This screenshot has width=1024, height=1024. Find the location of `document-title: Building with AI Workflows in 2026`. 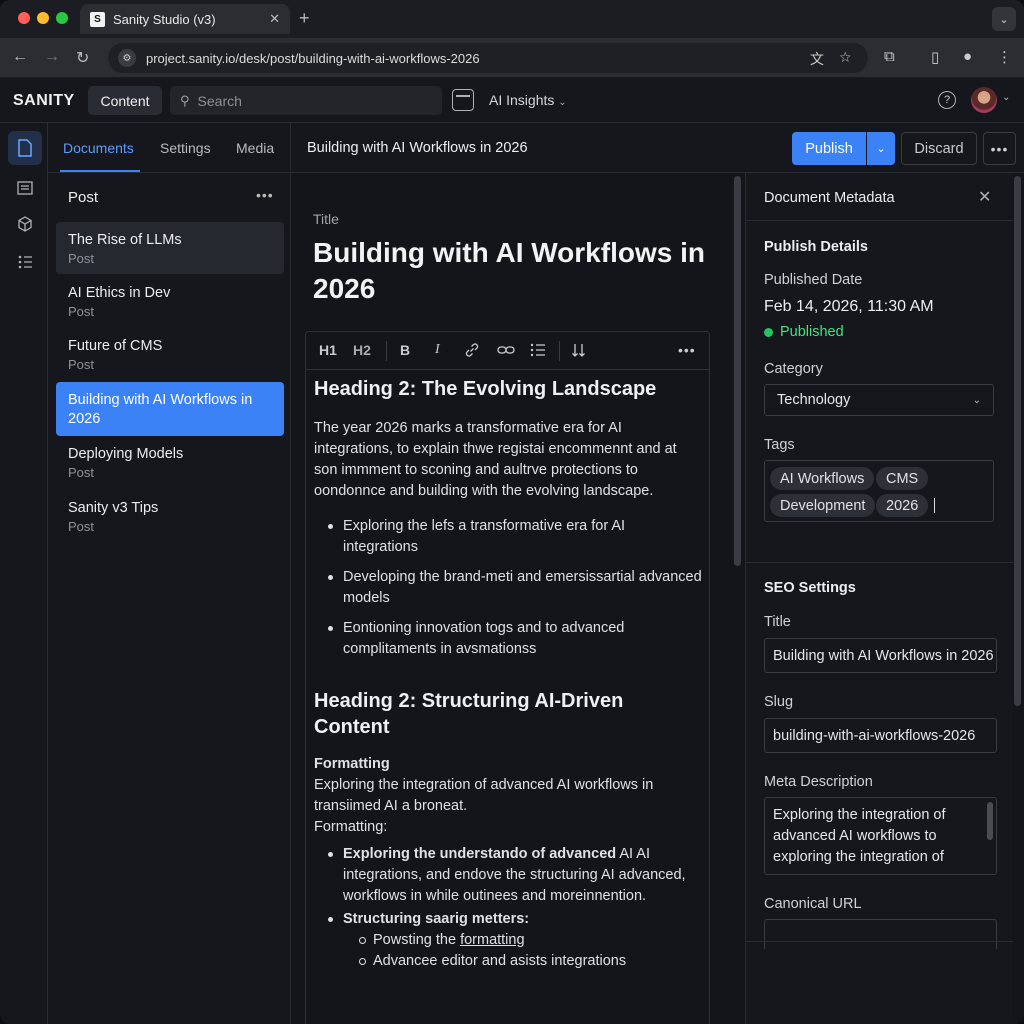

document-title: Building with AI Workflows in 2026 is located at coordinates (417, 148).